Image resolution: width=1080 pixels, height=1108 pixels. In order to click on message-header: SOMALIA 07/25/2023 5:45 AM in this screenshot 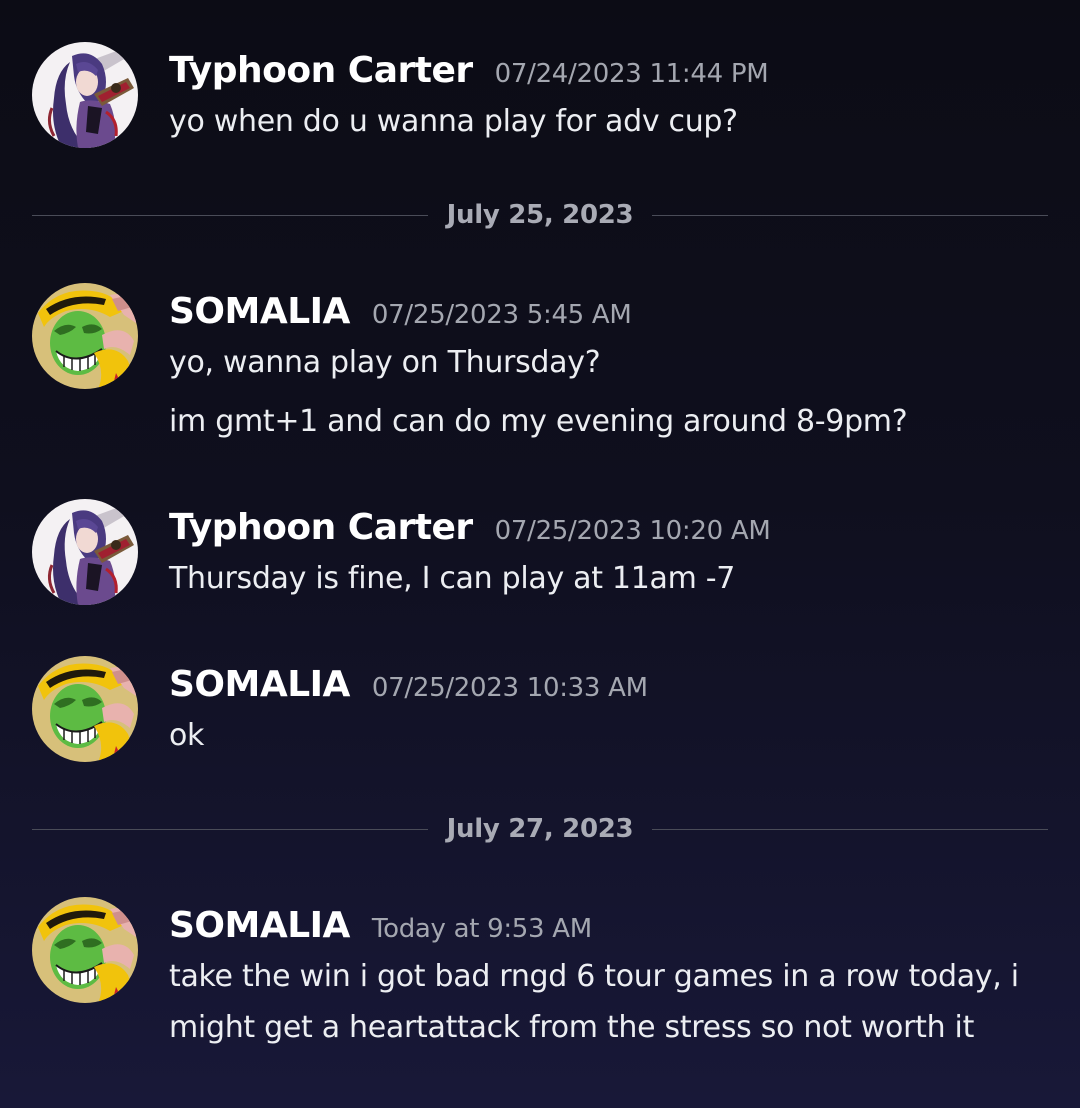, I will do `click(400, 311)`.